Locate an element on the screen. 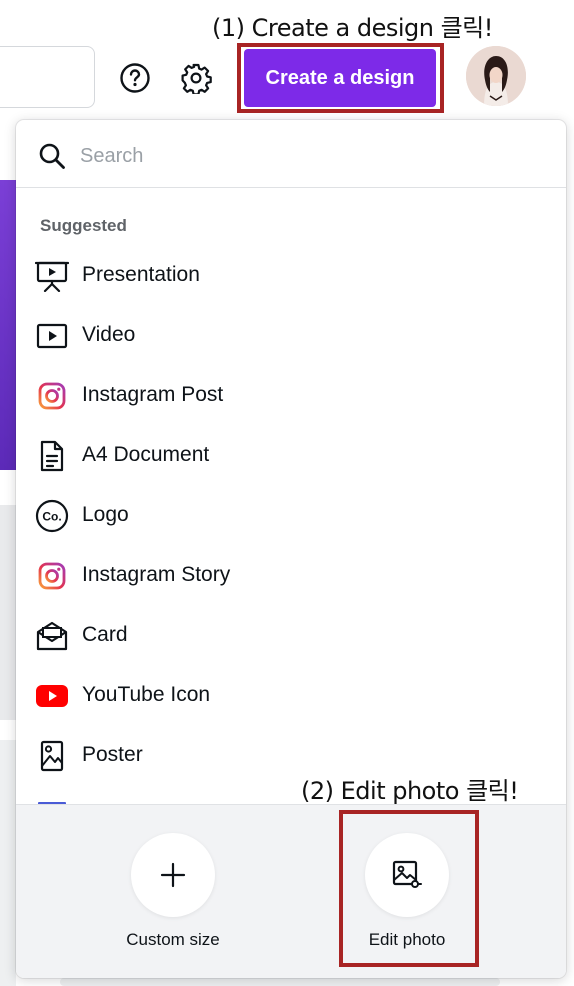 This screenshot has width=574, height=986. annotation-step-1: (1) Create a design 클릭! is located at coordinates (352, 28).